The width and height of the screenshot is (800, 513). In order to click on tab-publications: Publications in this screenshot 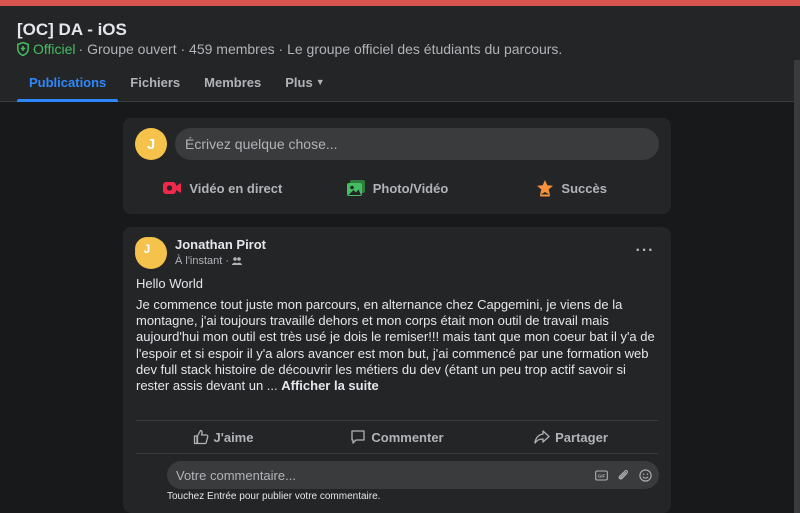, I will do `click(68, 82)`.